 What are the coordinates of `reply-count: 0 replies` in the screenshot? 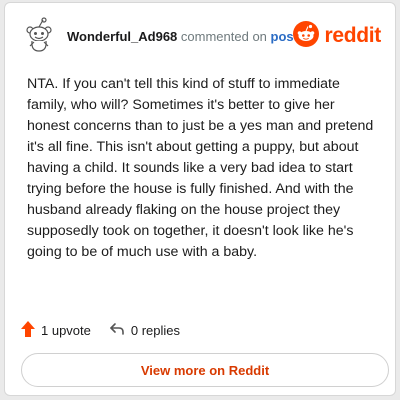 It's located at (155, 330).